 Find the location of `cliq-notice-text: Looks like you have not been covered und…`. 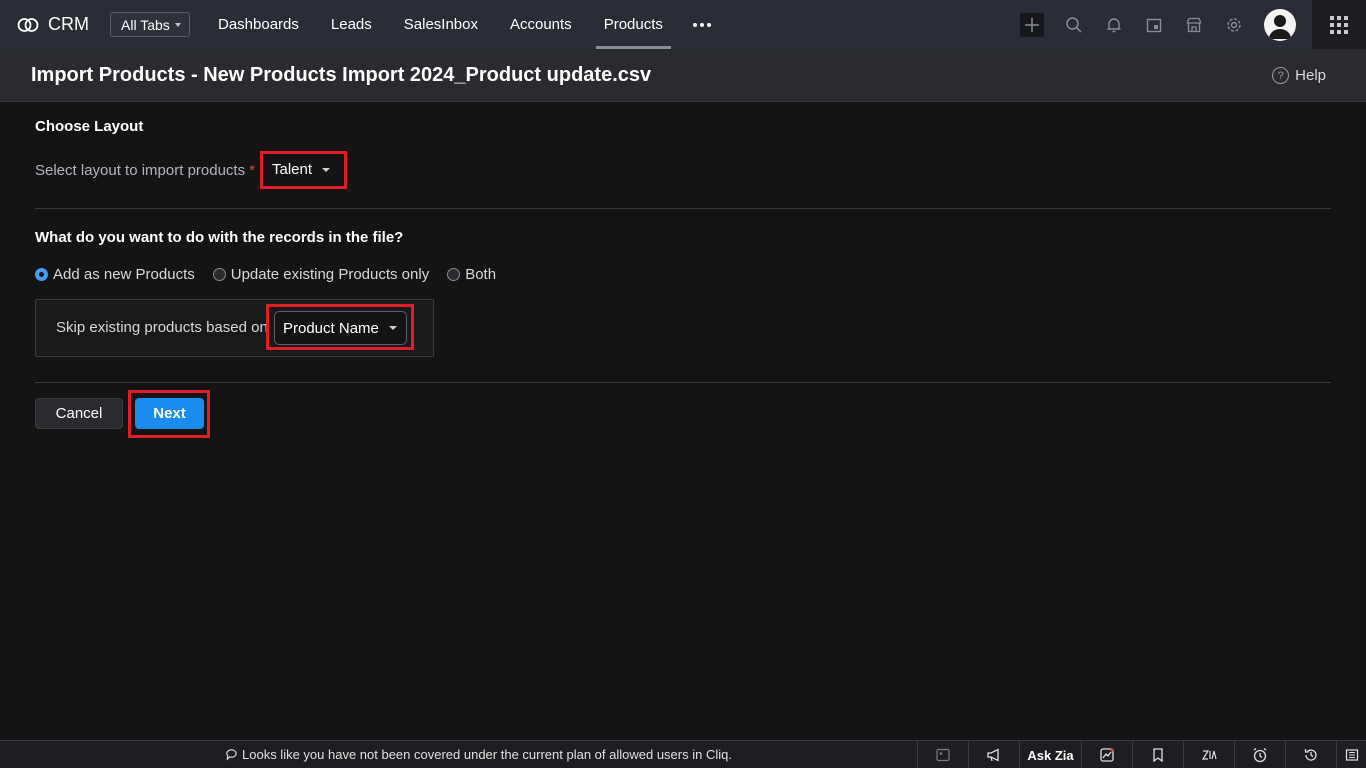

cliq-notice-text: Looks like you have not been covered und… is located at coordinates (487, 754).